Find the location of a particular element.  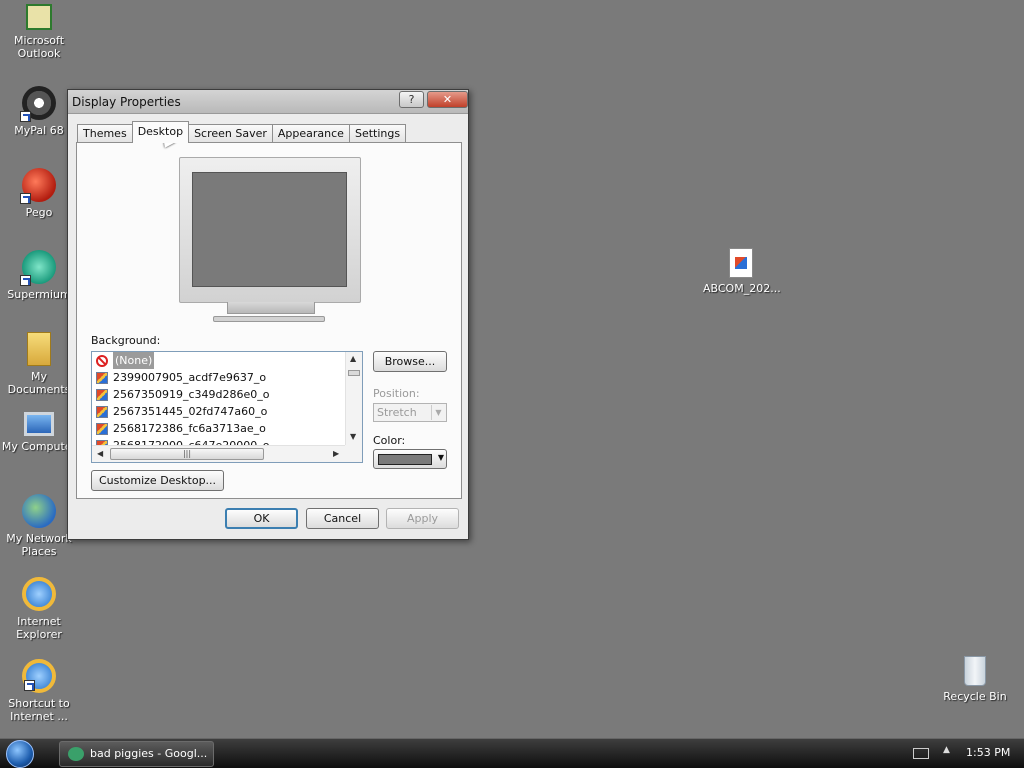

help-button: ? is located at coordinates (411, 99).